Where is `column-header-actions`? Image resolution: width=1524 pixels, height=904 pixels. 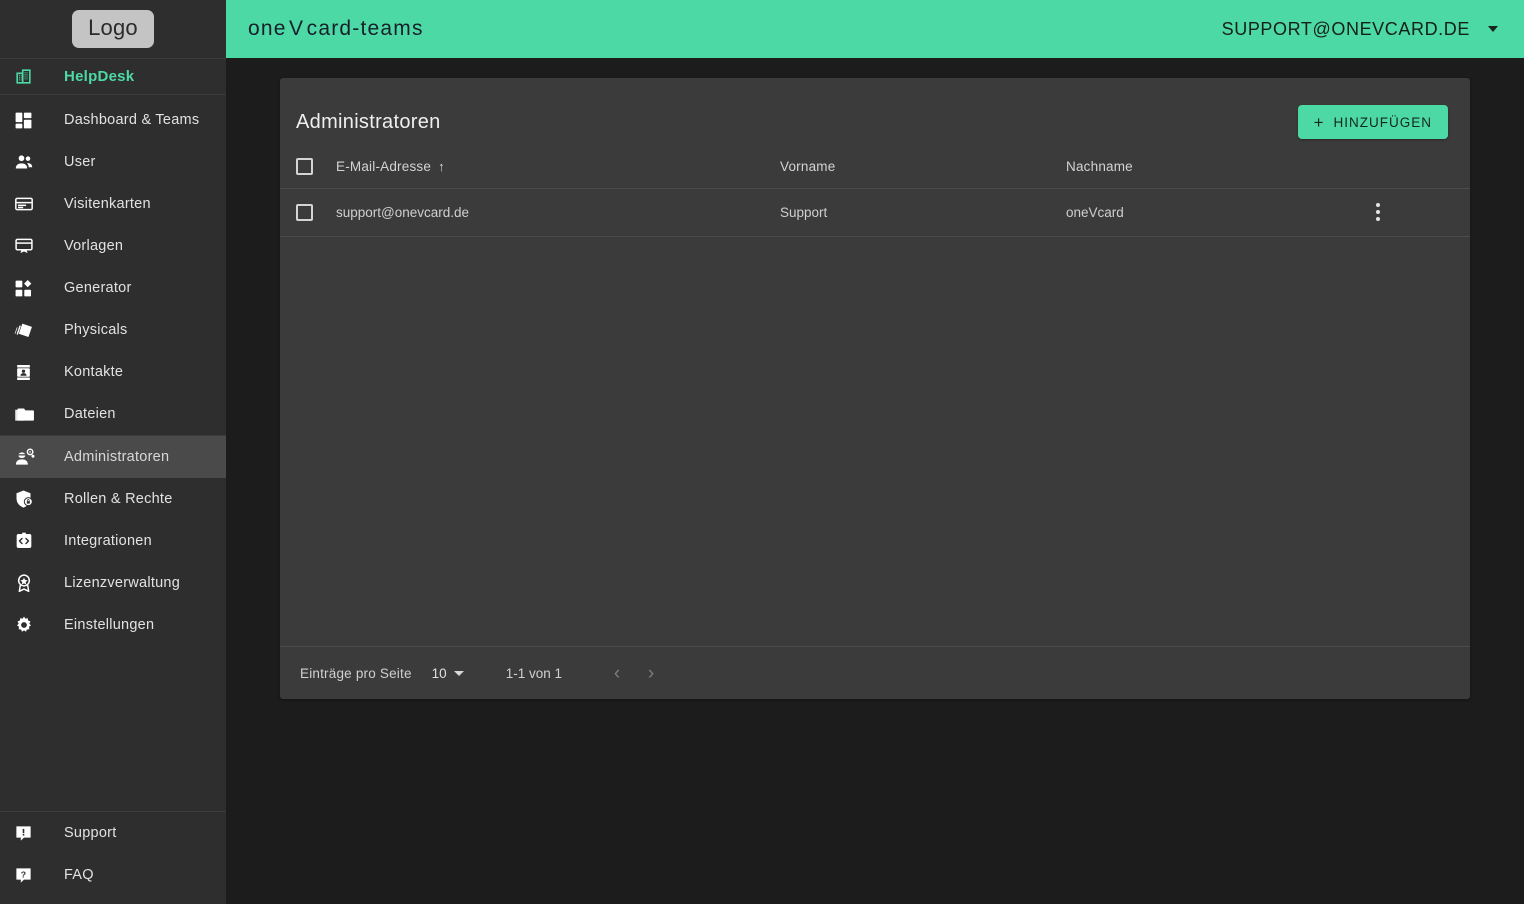
column-header-actions is located at coordinates (1418, 167).